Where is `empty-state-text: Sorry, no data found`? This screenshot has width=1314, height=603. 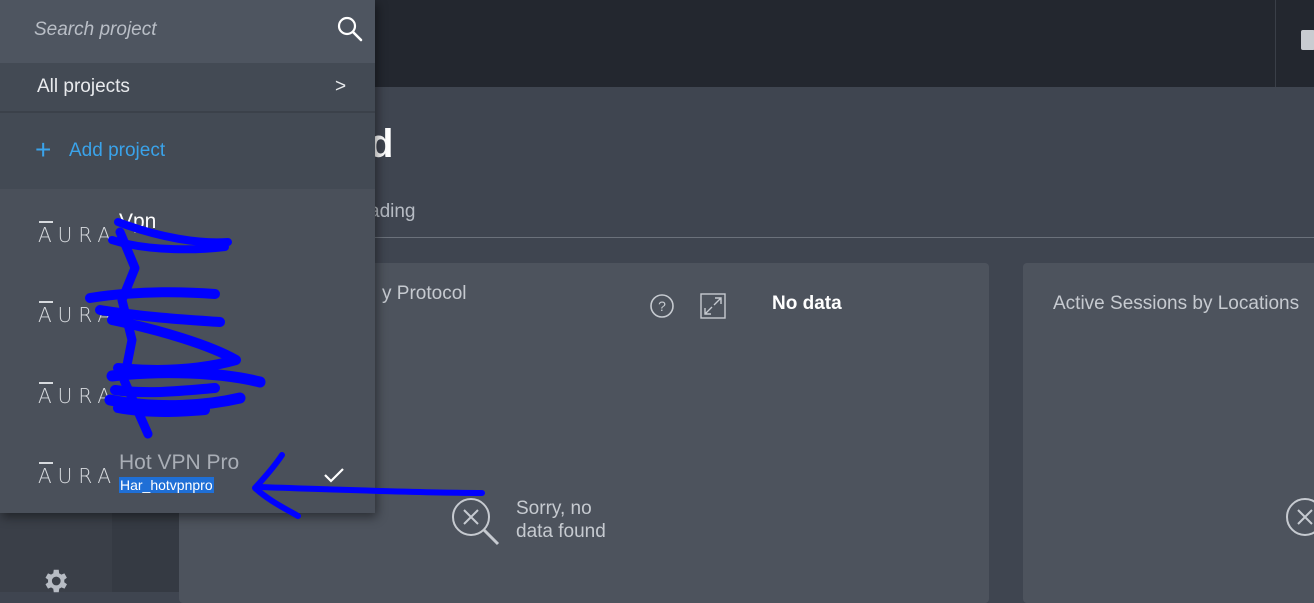 empty-state-text: Sorry, no data found is located at coordinates (586, 520).